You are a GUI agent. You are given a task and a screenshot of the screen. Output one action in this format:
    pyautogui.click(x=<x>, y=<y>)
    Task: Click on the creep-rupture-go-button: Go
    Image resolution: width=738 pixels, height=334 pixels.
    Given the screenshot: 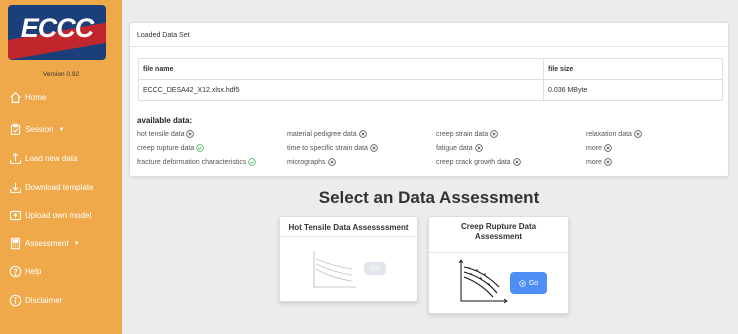 What is the action you would take?
    pyautogui.click(x=528, y=283)
    